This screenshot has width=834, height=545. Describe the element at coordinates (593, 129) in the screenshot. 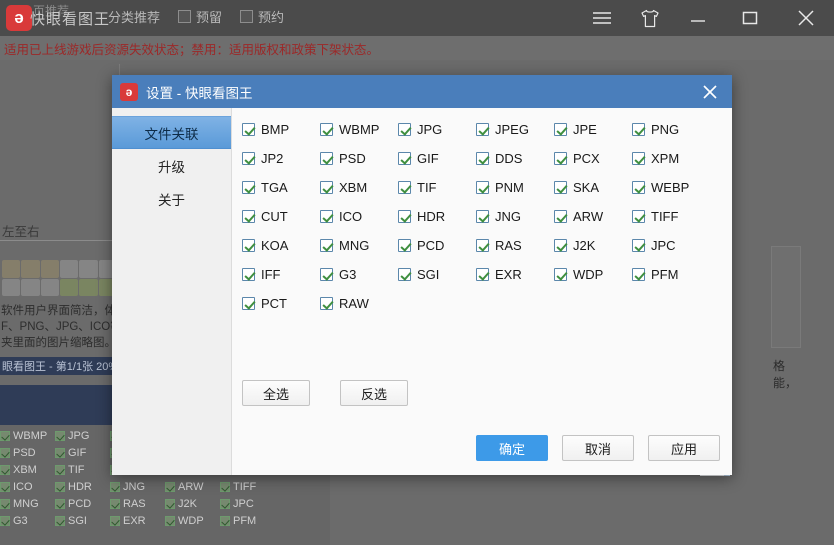

I see `format-checkbox-jpe: JPE` at that location.